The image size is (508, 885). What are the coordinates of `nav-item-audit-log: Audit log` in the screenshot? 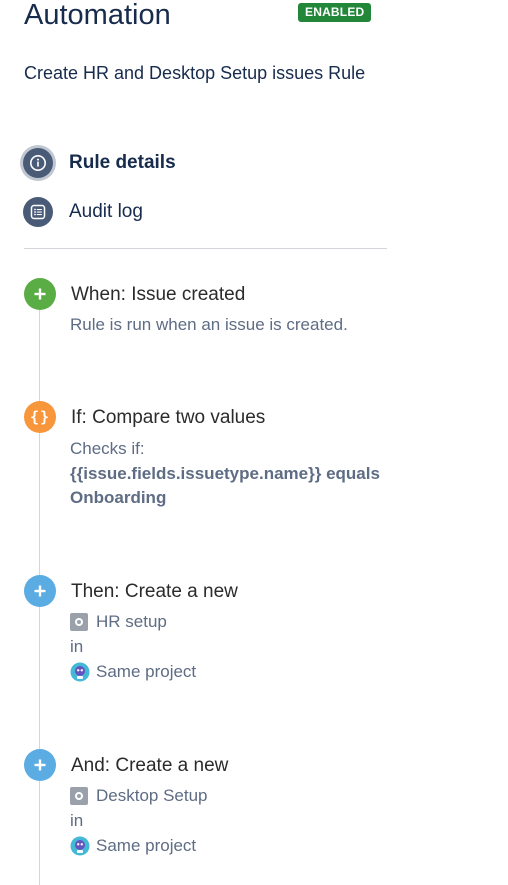 It's located at (83, 212).